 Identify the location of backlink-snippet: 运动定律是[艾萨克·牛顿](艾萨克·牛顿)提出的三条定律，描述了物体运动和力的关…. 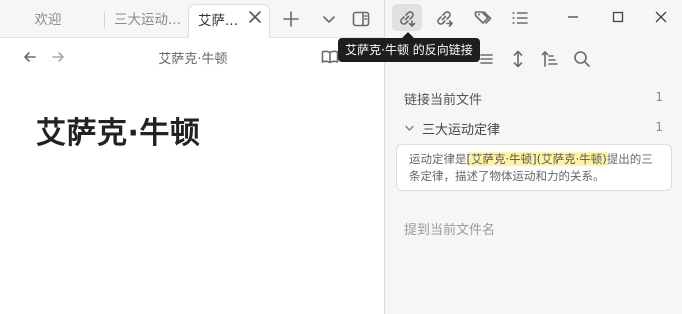
(534, 167).